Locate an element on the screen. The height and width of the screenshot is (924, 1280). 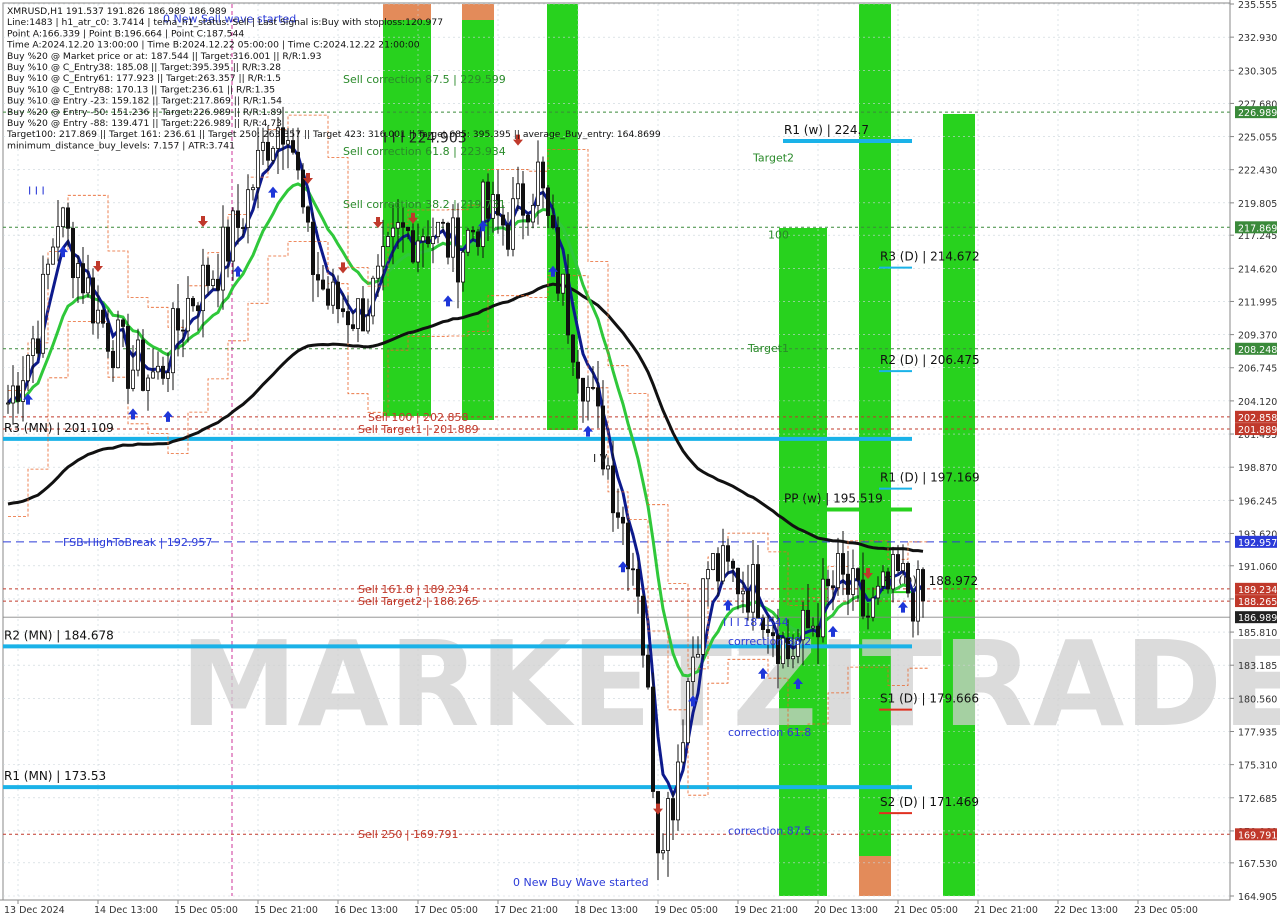
annotation-12: correction 38.2 is located at coordinates (769, 641).